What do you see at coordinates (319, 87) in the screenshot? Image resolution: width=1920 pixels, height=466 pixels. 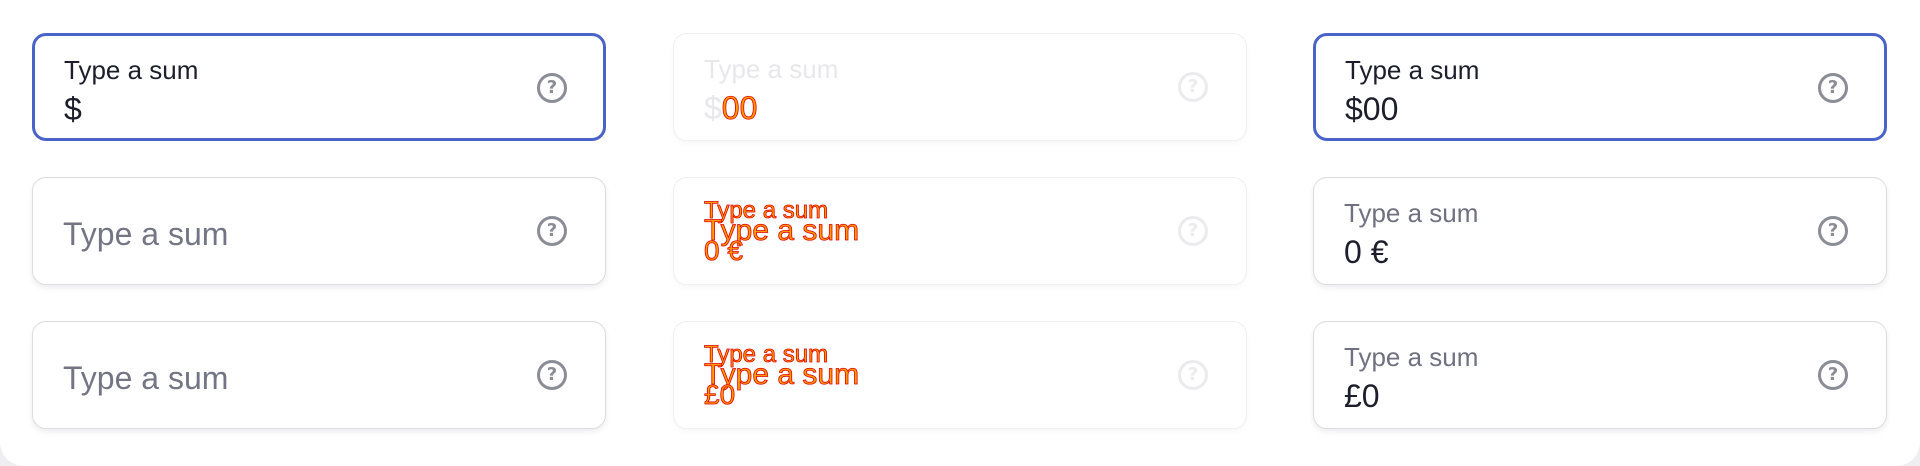 I see `sum-field-focused-dollar: Type a sum $ ?` at bounding box center [319, 87].